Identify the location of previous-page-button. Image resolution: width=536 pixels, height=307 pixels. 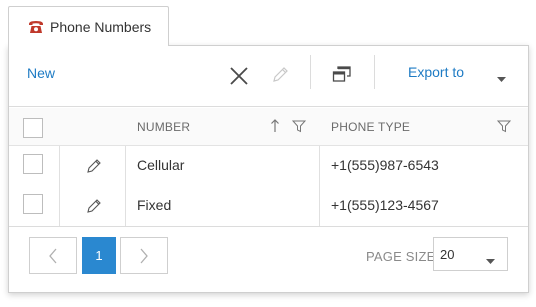
(53, 255).